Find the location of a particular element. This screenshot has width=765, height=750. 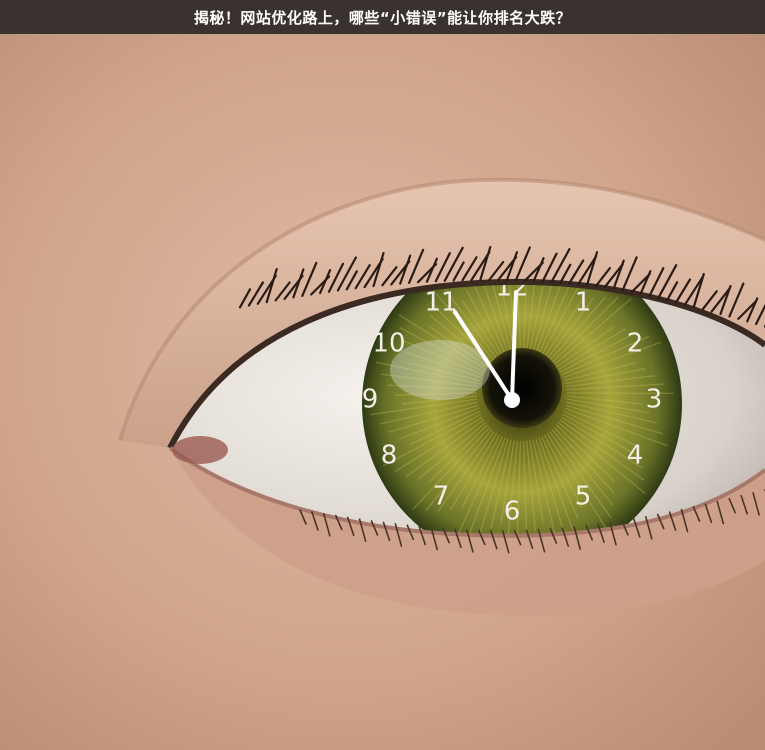

clock-center is located at coordinates (512, 400).